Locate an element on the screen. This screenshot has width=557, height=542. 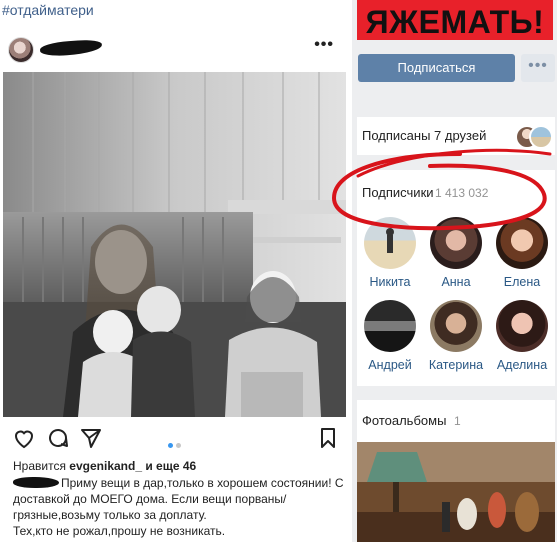
caption-text-2: Тех,кто не рожал,прошу не возникать. is located at coordinates (119, 531).